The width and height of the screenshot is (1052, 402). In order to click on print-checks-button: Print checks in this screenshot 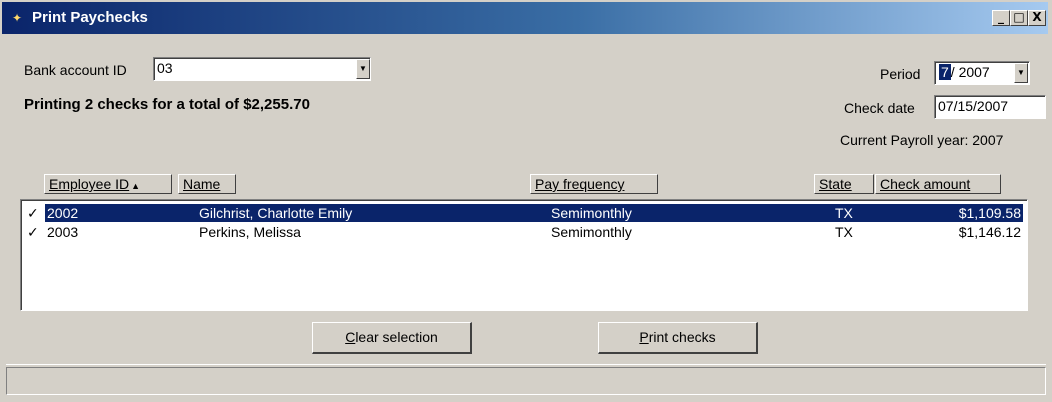, I will do `click(678, 338)`.